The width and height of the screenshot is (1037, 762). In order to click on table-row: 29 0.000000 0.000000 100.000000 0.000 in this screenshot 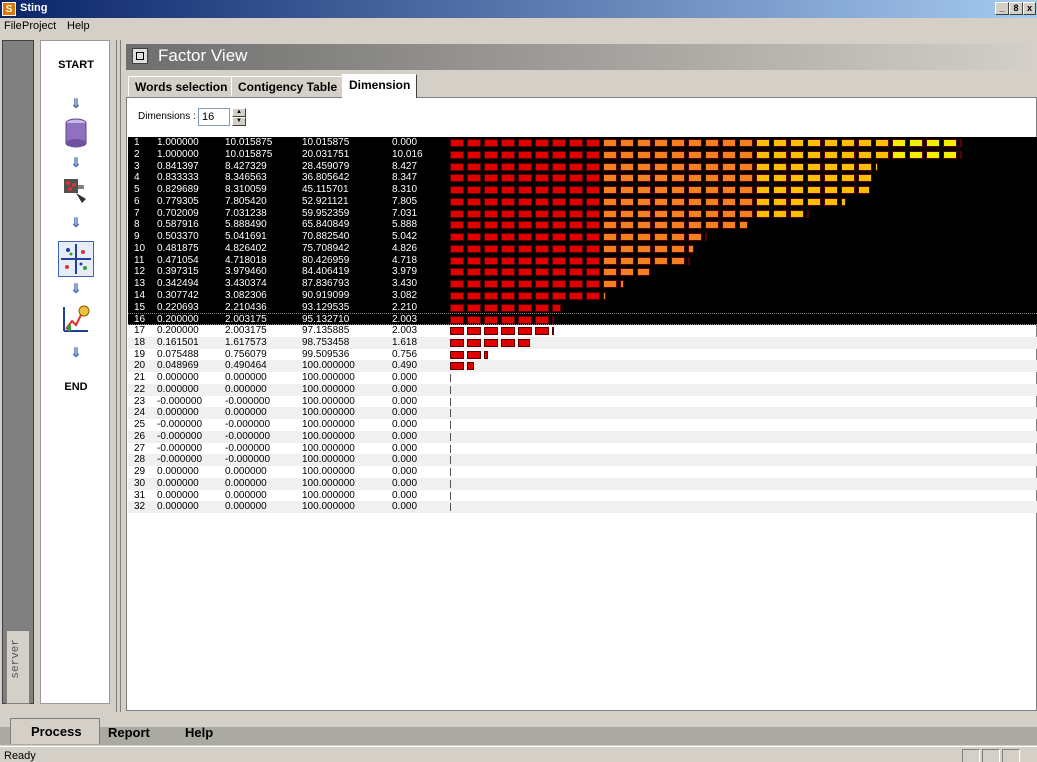, I will do `click(582, 472)`.